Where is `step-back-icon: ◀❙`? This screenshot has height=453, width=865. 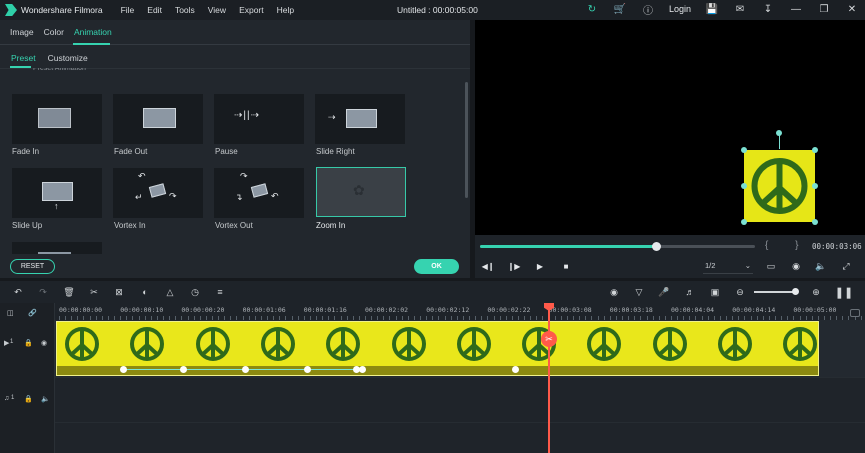
step-back-icon: ◀❙ is located at coordinates (488, 266).